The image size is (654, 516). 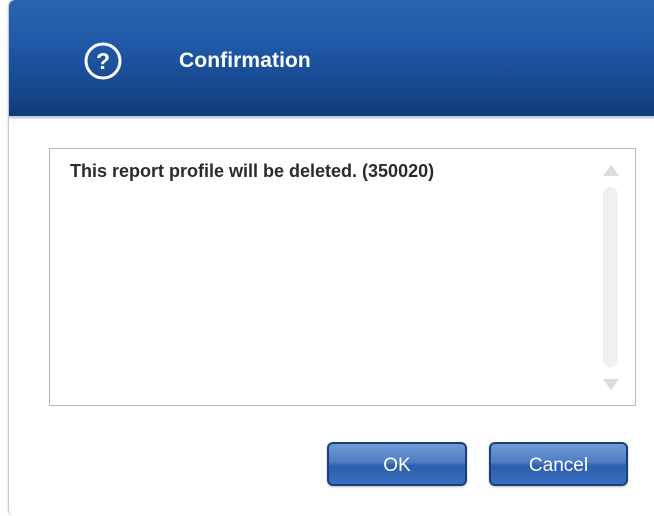 What do you see at coordinates (611, 384) in the screenshot?
I see `scroll-down-arrow-icon` at bounding box center [611, 384].